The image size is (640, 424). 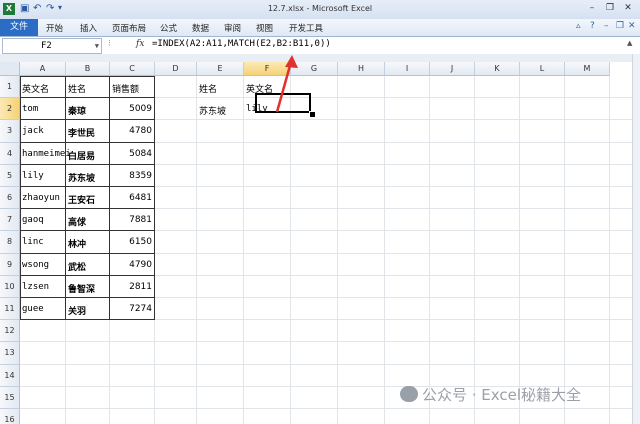 I want to click on watermark-text: 公众号 · Excel秘籍大全, so click(x=502, y=395).